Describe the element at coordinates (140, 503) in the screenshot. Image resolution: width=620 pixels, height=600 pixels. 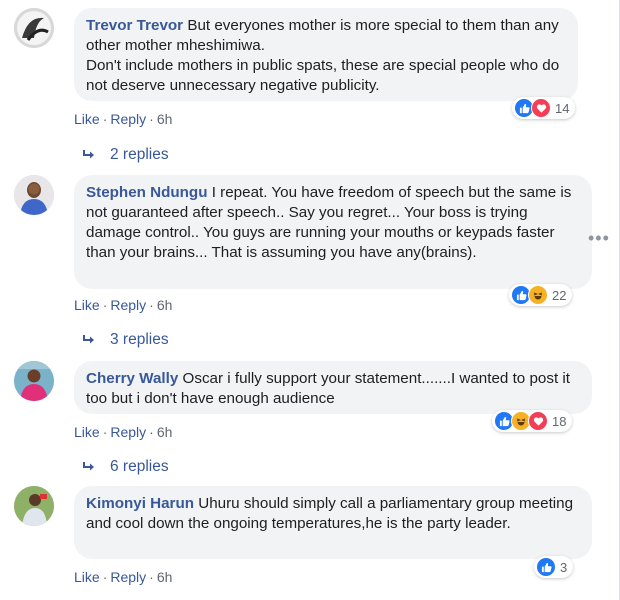
I see `comment-author: Kimonyi Harun` at that location.